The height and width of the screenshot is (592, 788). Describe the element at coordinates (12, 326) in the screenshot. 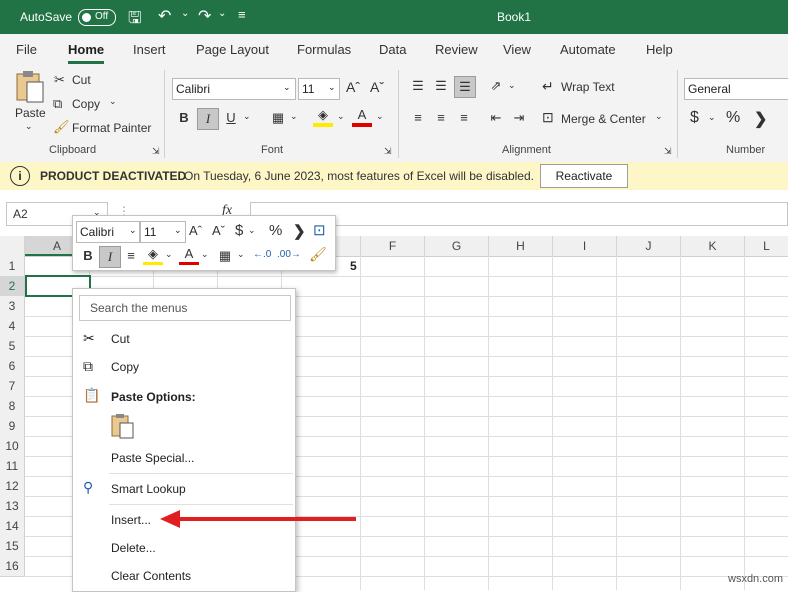

I see `row-header-4: 4` at that location.